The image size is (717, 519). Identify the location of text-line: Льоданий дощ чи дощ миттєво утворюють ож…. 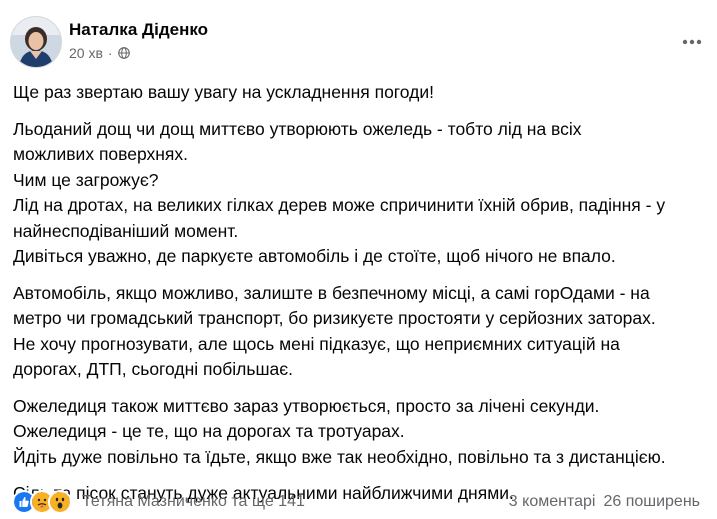
(297, 128).